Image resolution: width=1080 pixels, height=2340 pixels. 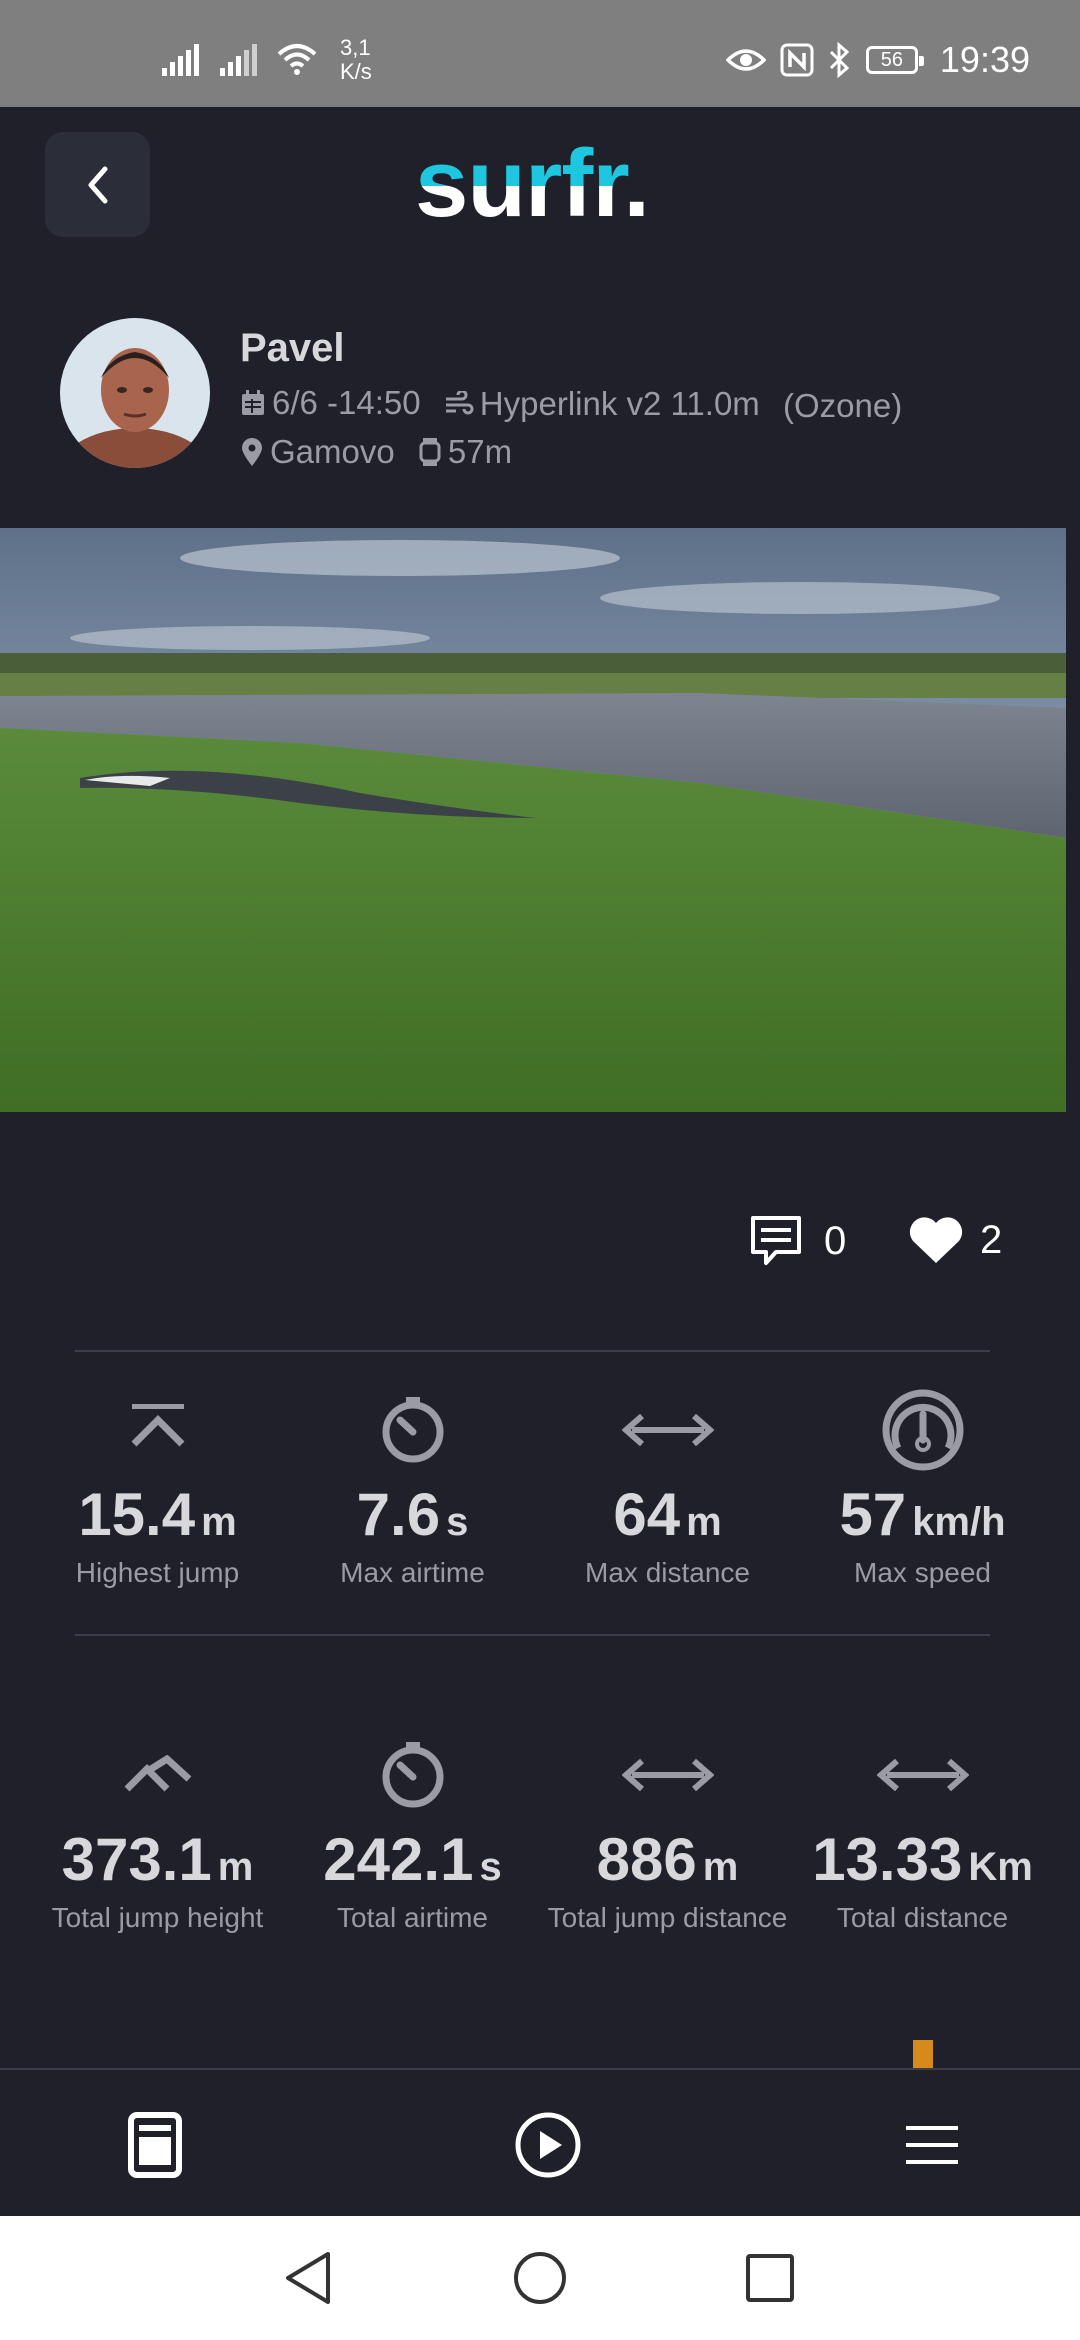 I want to click on equipment-brand: (Ozone), so click(x=842, y=406).